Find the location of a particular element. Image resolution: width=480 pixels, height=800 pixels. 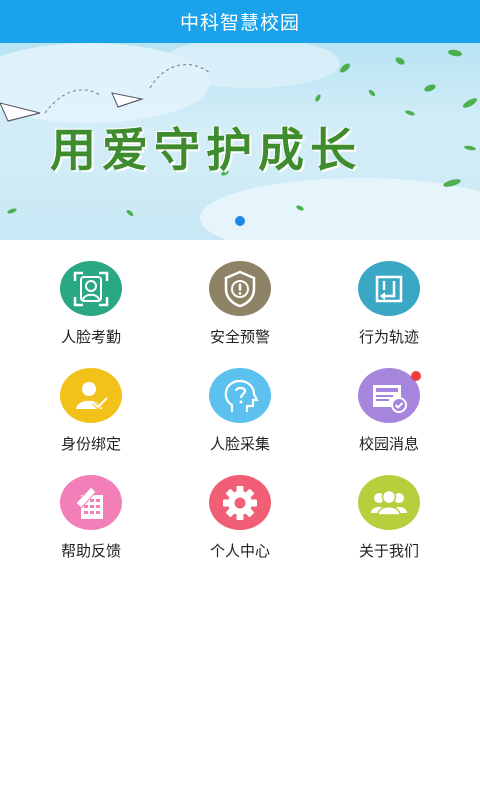

head-question-icon is located at coordinates (240, 395).